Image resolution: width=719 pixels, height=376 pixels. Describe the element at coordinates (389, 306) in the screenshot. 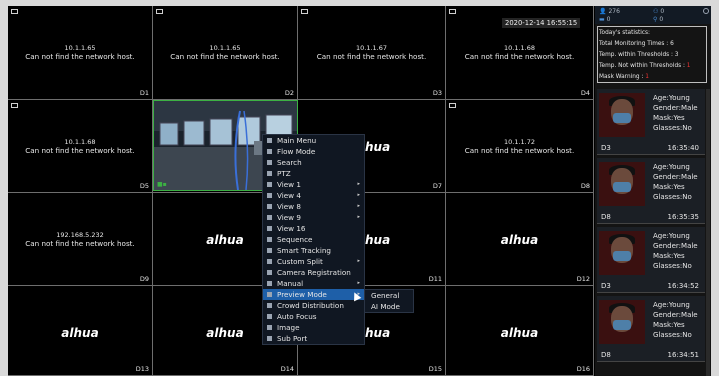

I see `submenu-item-ai-mode: AI Mode` at that location.